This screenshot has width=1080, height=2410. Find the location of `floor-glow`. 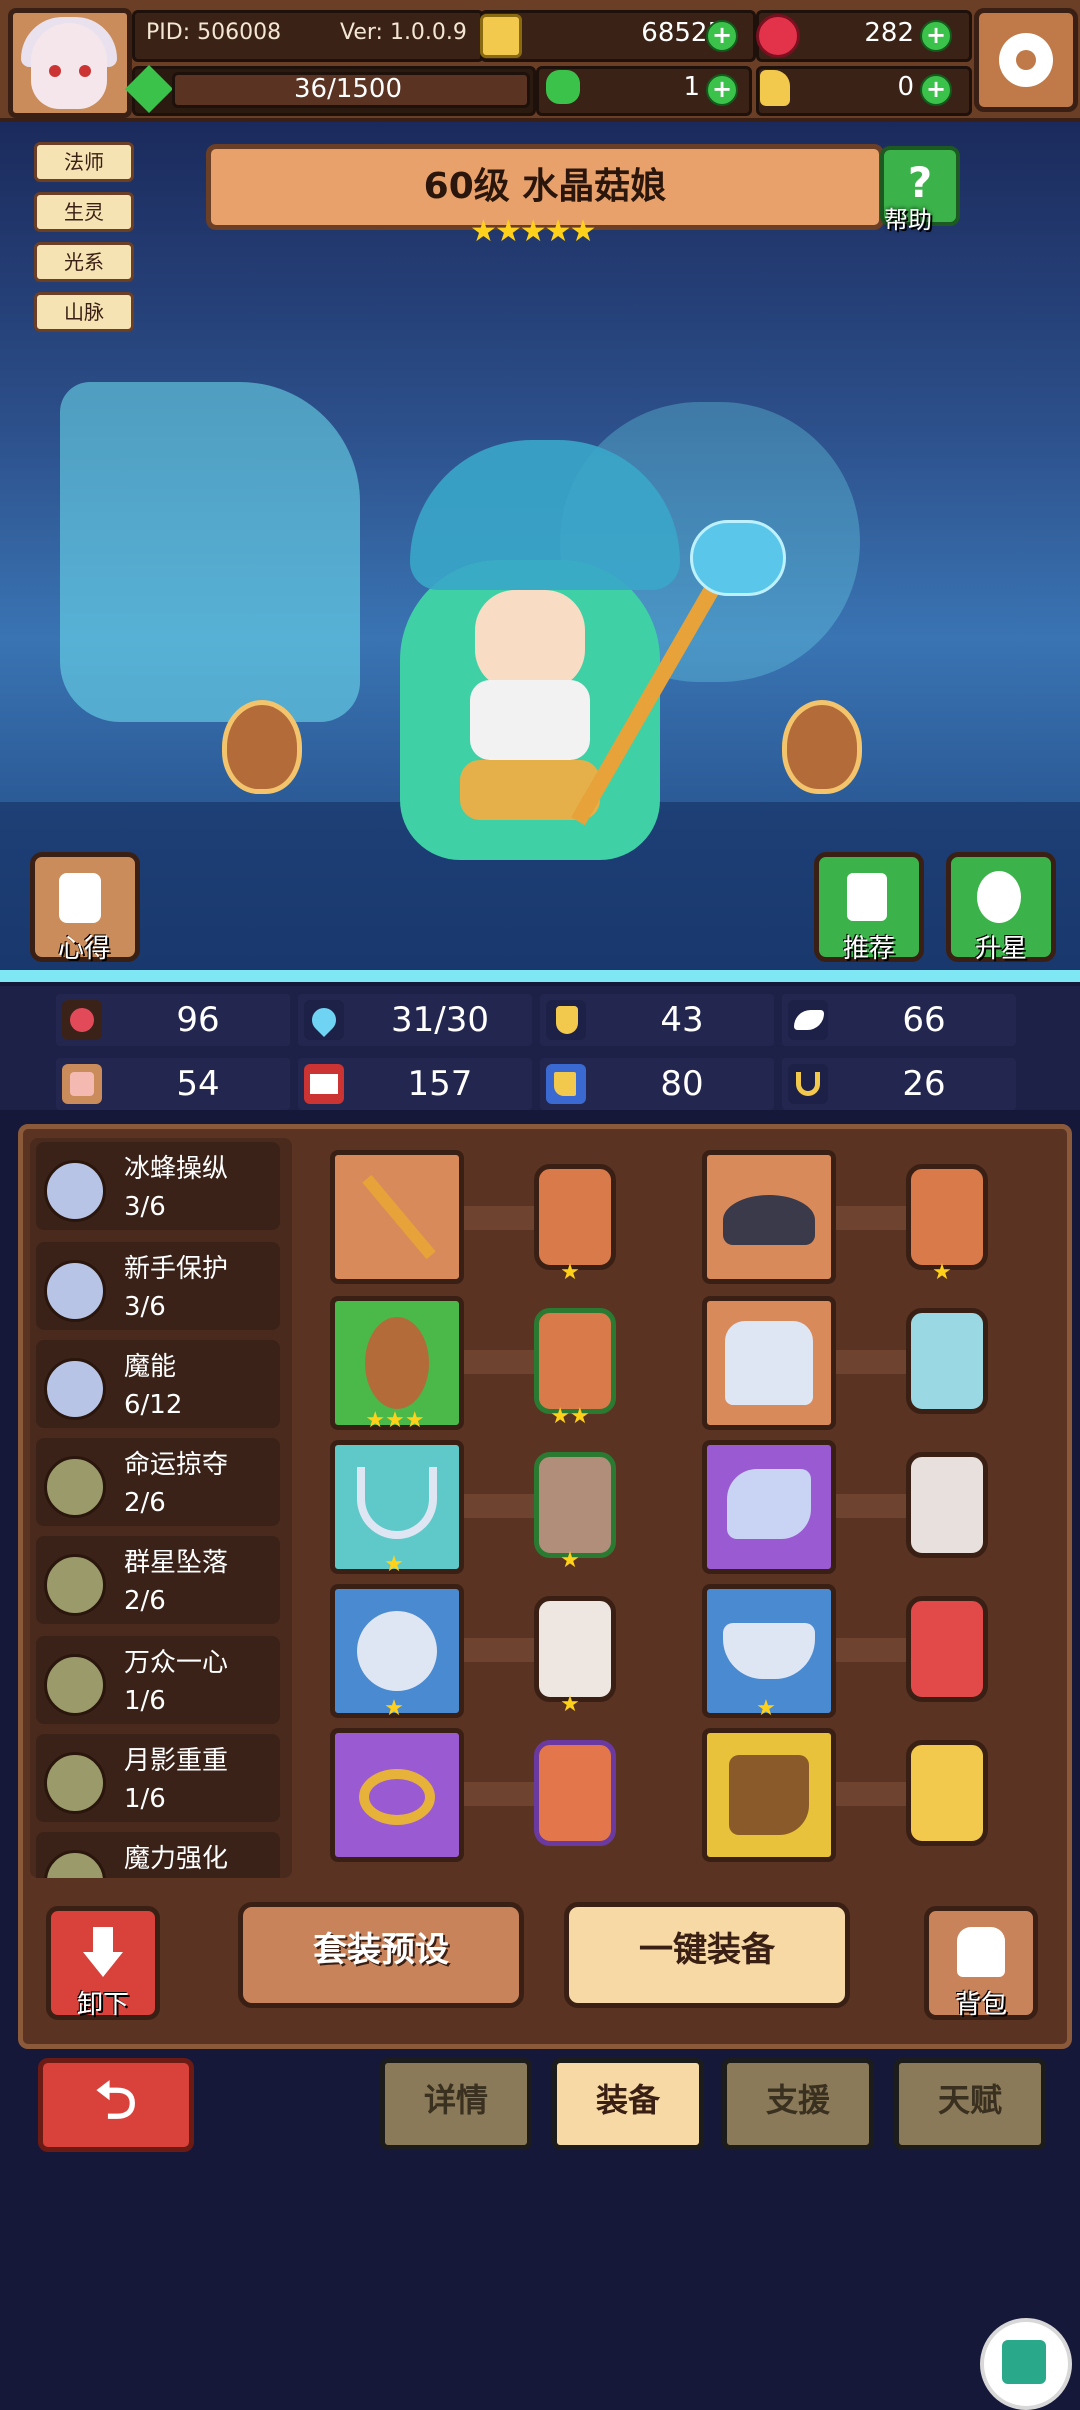

floor-glow is located at coordinates (540, 976).